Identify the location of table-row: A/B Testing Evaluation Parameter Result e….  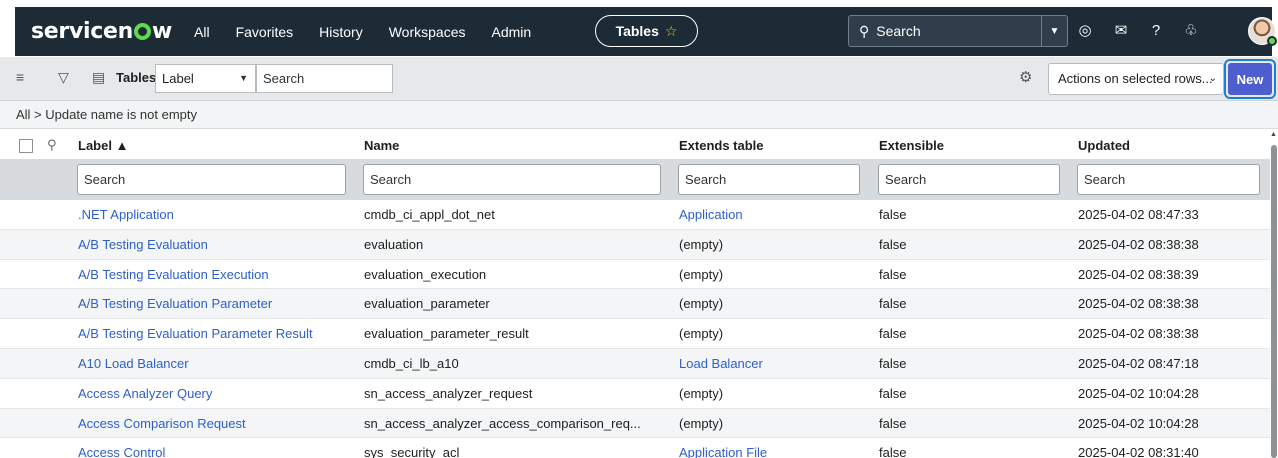
(635, 334).